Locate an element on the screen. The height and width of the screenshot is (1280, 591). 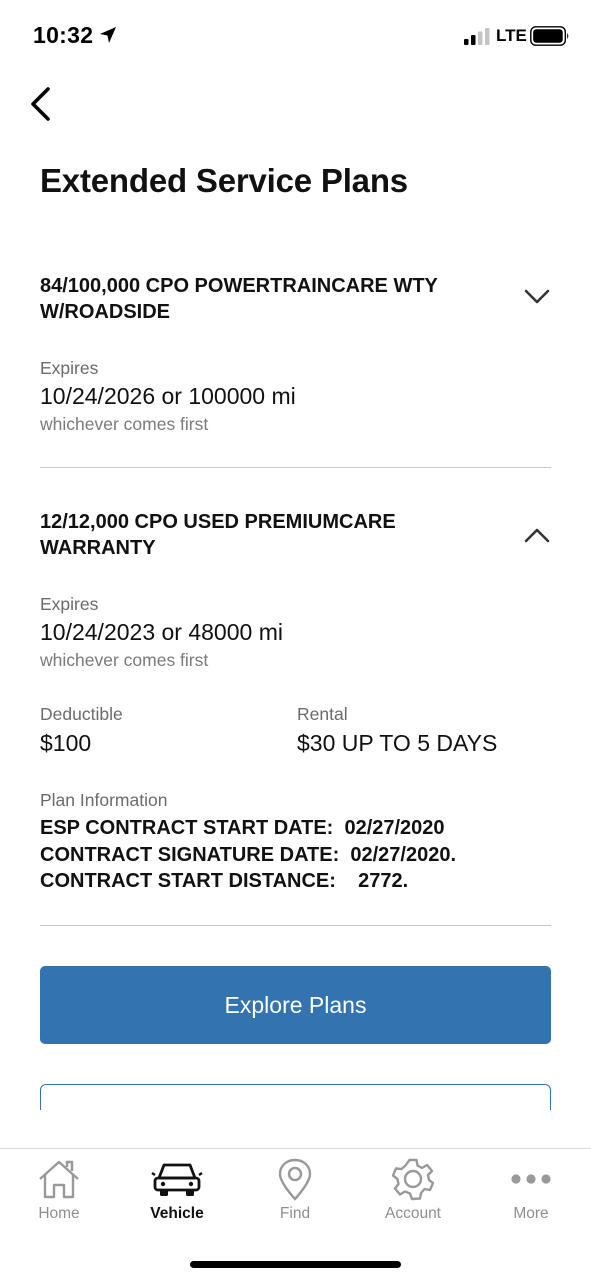
tab-label: Find is located at coordinates (295, 1213).